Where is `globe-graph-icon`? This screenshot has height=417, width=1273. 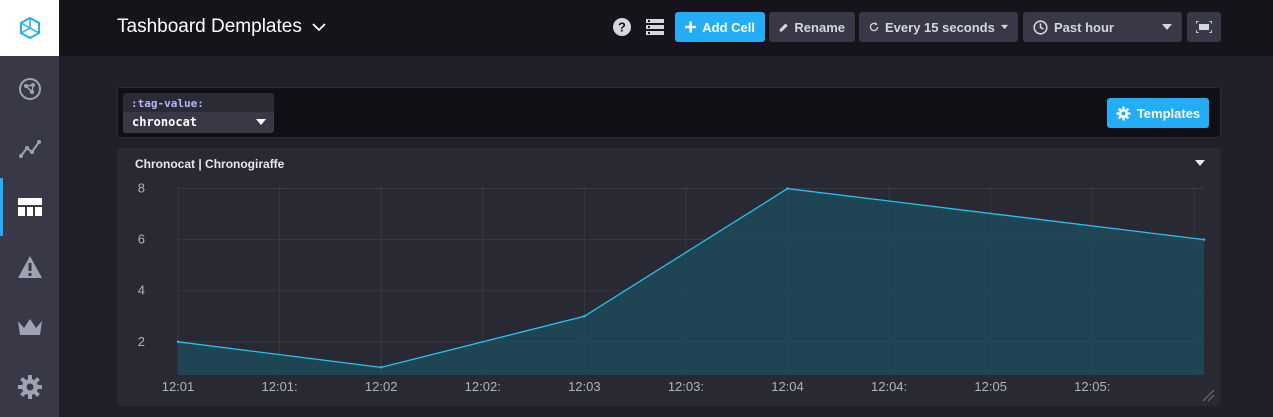
globe-graph-icon is located at coordinates (29, 89).